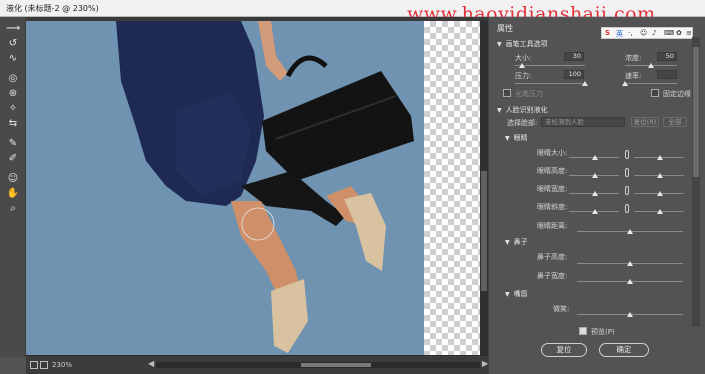 The image size is (705, 374). Describe the element at coordinates (583, 331) in the screenshot. I see `preview-checkbox` at that location.